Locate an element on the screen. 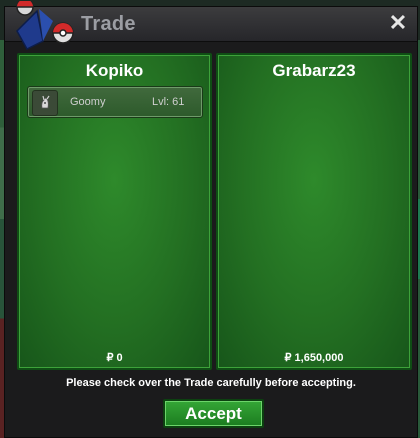 The width and height of the screenshot is (420, 438). money-amount: ₽1,650,000 is located at coordinates (314, 357).